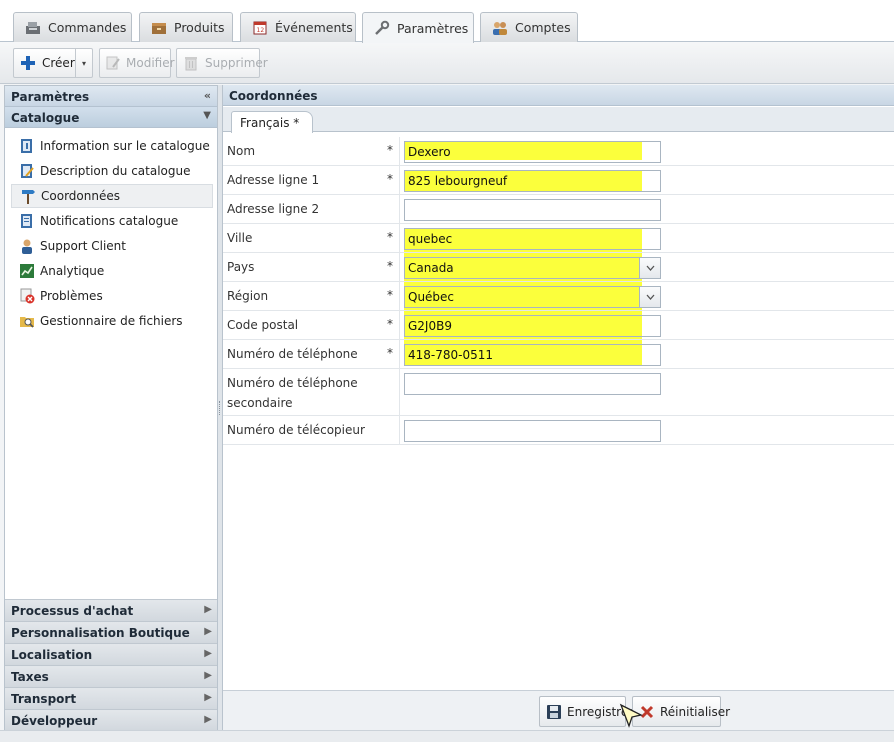 The width and height of the screenshot is (894, 742). Describe the element at coordinates (447, 736) in the screenshot. I see `bottom-status-strip` at that location.